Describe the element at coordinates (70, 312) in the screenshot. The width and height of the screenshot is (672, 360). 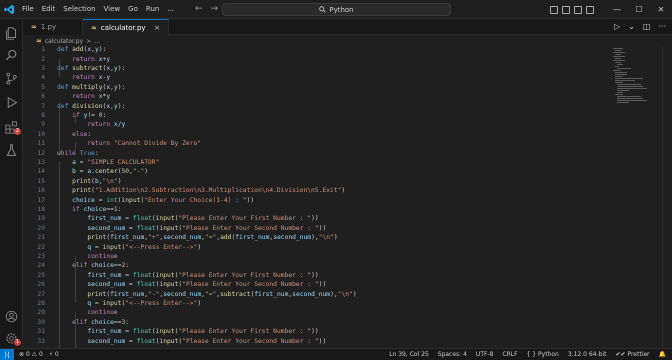
I see `code-line-29: 29 continue` at that location.